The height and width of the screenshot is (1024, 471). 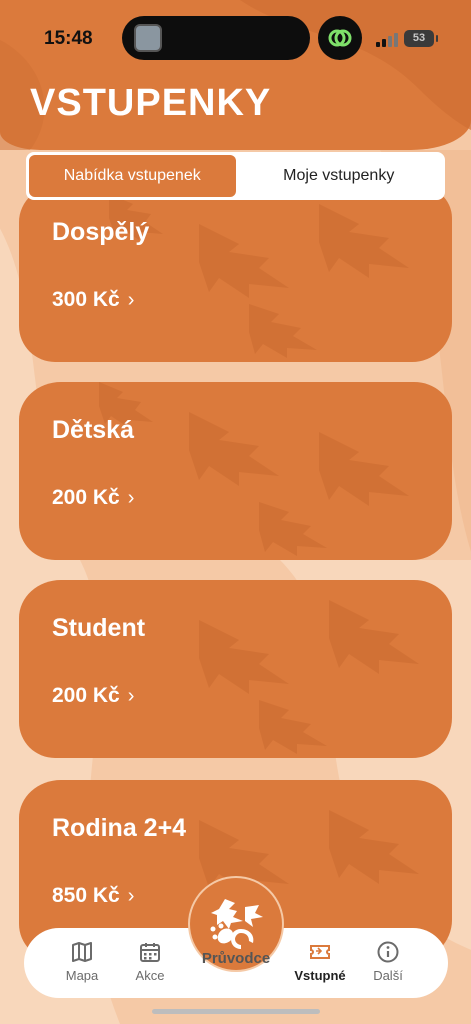 What do you see at coordinates (388, 952) in the screenshot?
I see `info-icon` at bounding box center [388, 952].